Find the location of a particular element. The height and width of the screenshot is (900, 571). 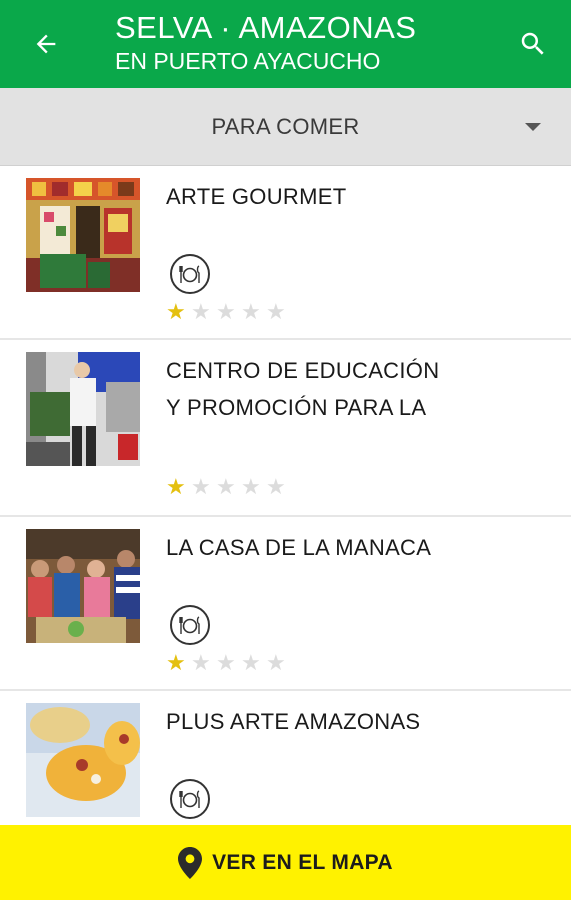

caret-down-icon is located at coordinates (533, 127).